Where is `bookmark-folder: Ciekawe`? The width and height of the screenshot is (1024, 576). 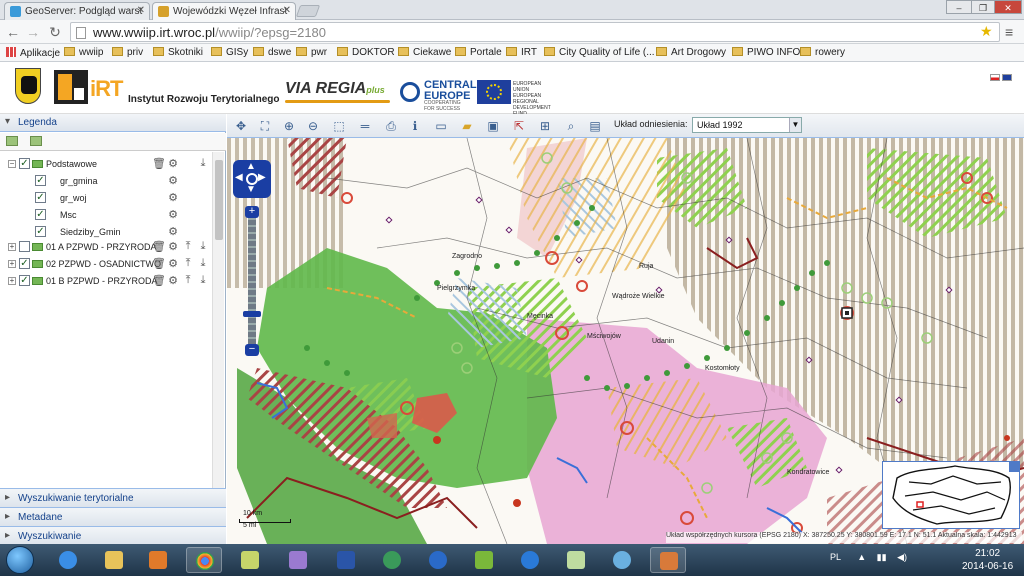 bookmark-folder: Ciekawe is located at coordinates (424, 52).